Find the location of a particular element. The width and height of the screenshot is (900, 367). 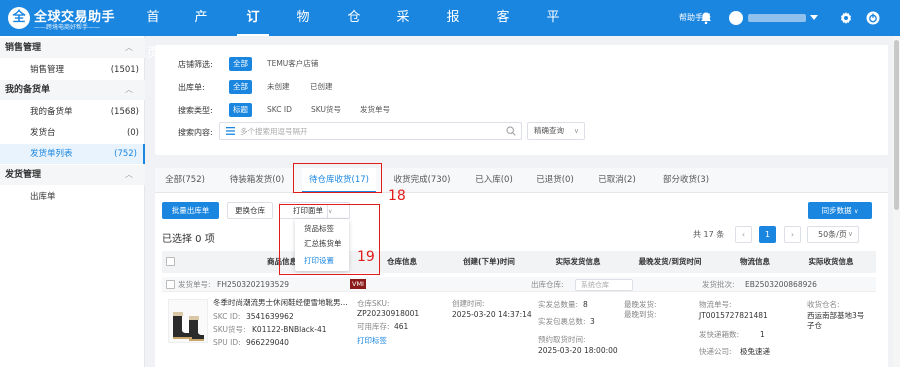

sidebar-item-shipment-list: 发货单列表 (752) is located at coordinates (72, 154).